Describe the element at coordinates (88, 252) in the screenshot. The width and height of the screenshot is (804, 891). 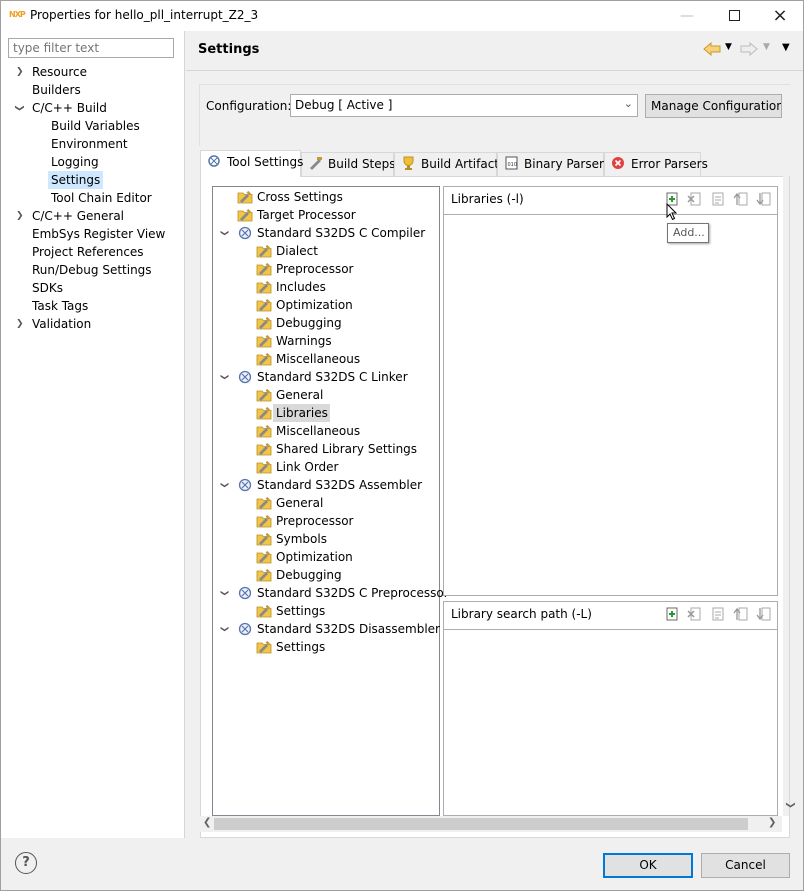
I see `nav-item-project-references: Project References` at that location.